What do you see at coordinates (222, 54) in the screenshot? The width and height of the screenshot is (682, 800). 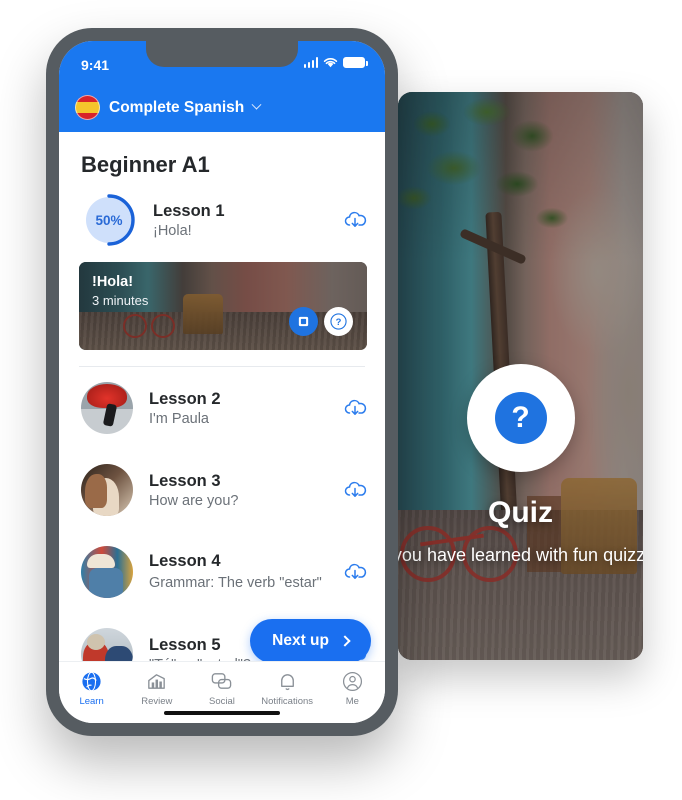 I see `phone-notch` at bounding box center [222, 54].